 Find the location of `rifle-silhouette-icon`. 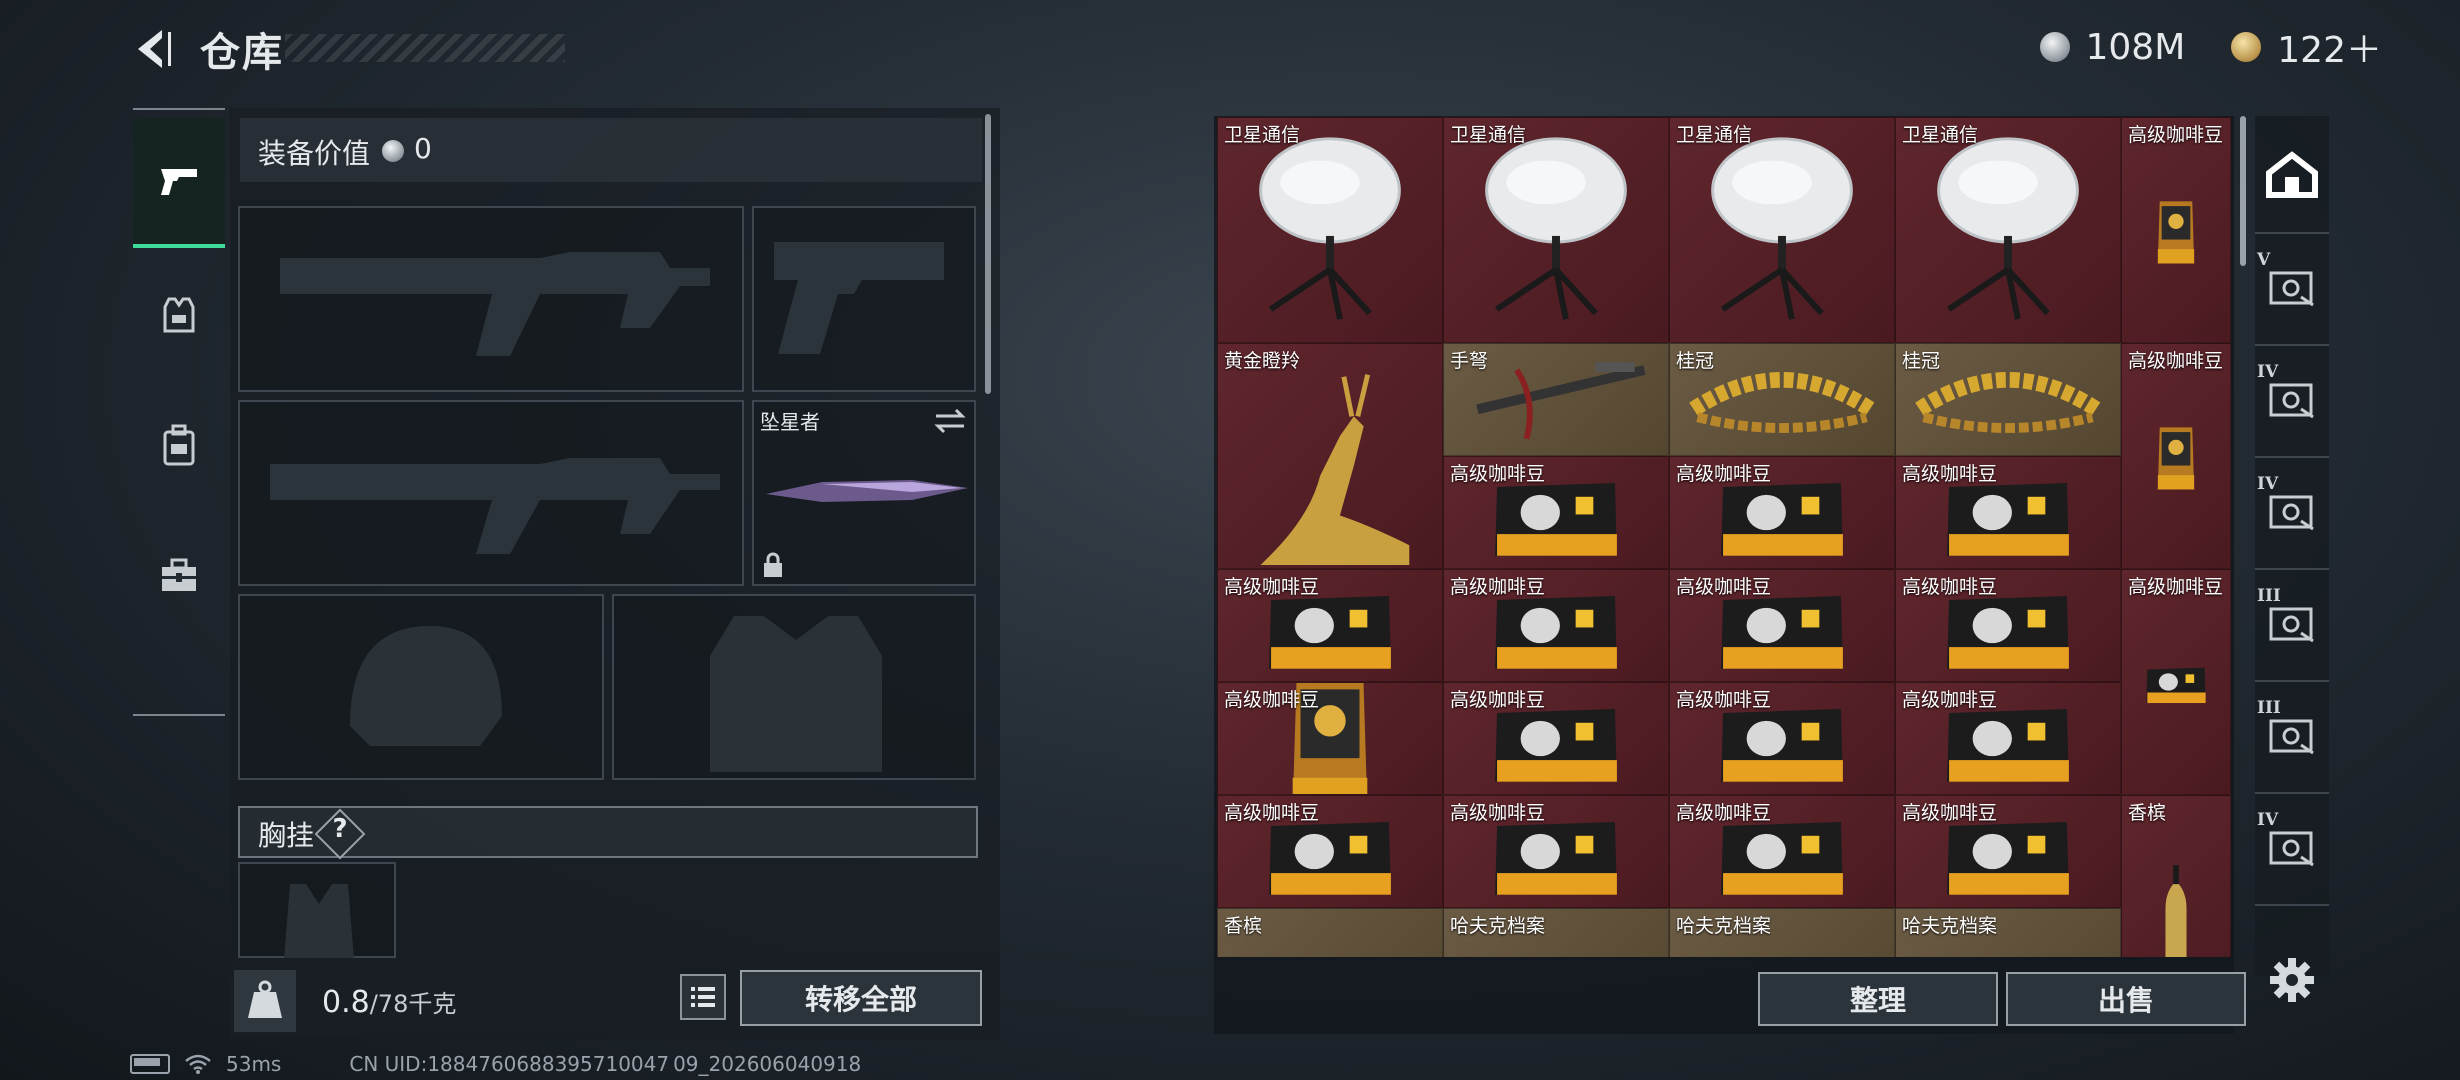

rifle-silhouette-icon is located at coordinates (495, 304).